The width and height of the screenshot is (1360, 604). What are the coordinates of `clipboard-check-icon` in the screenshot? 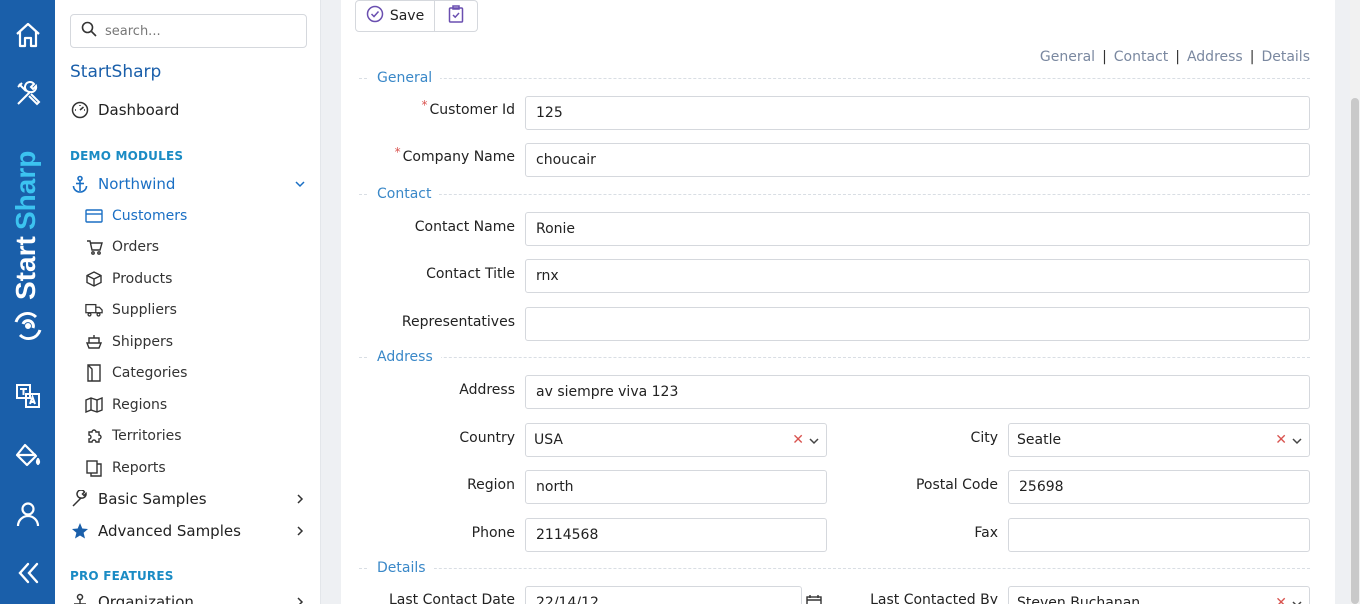 It's located at (456, 16).